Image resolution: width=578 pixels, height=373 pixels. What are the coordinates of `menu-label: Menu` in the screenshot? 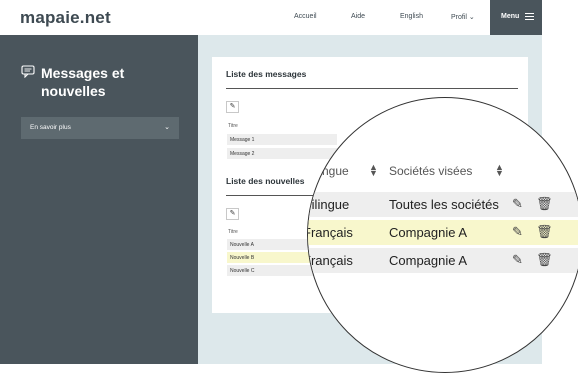 It's located at (510, 16).